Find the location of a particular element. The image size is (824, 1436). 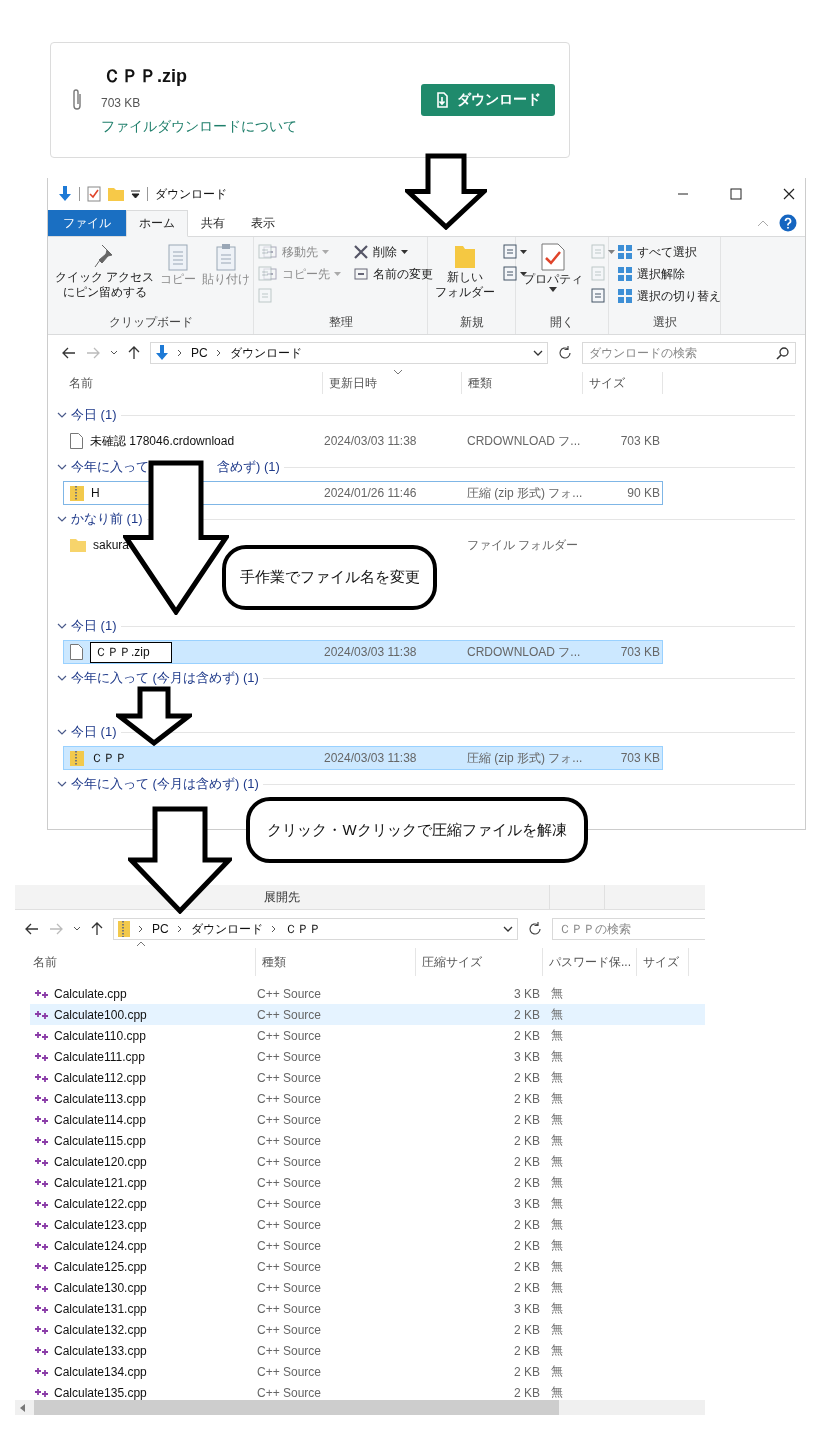

search-icon is located at coordinates (782, 353).